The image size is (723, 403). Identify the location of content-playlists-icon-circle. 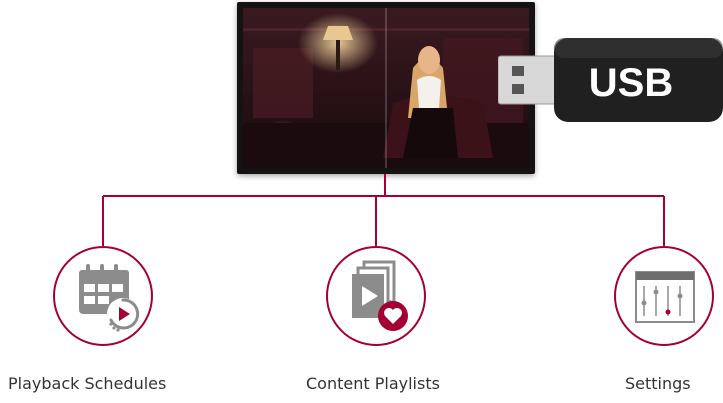
(376, 296).